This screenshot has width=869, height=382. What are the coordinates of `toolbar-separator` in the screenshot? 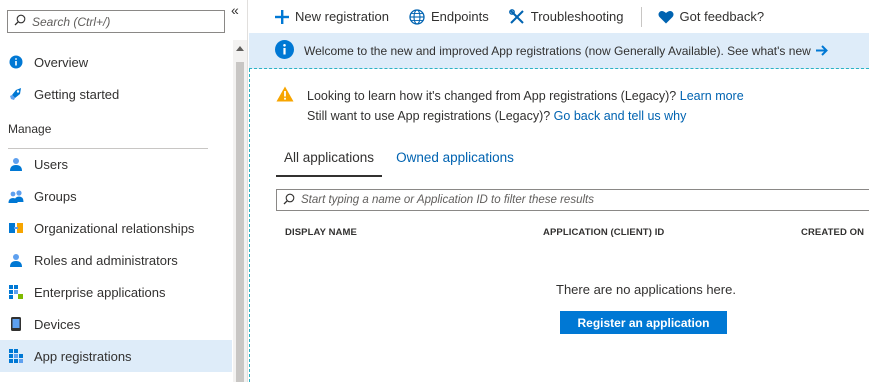 It's located at (641, 16).